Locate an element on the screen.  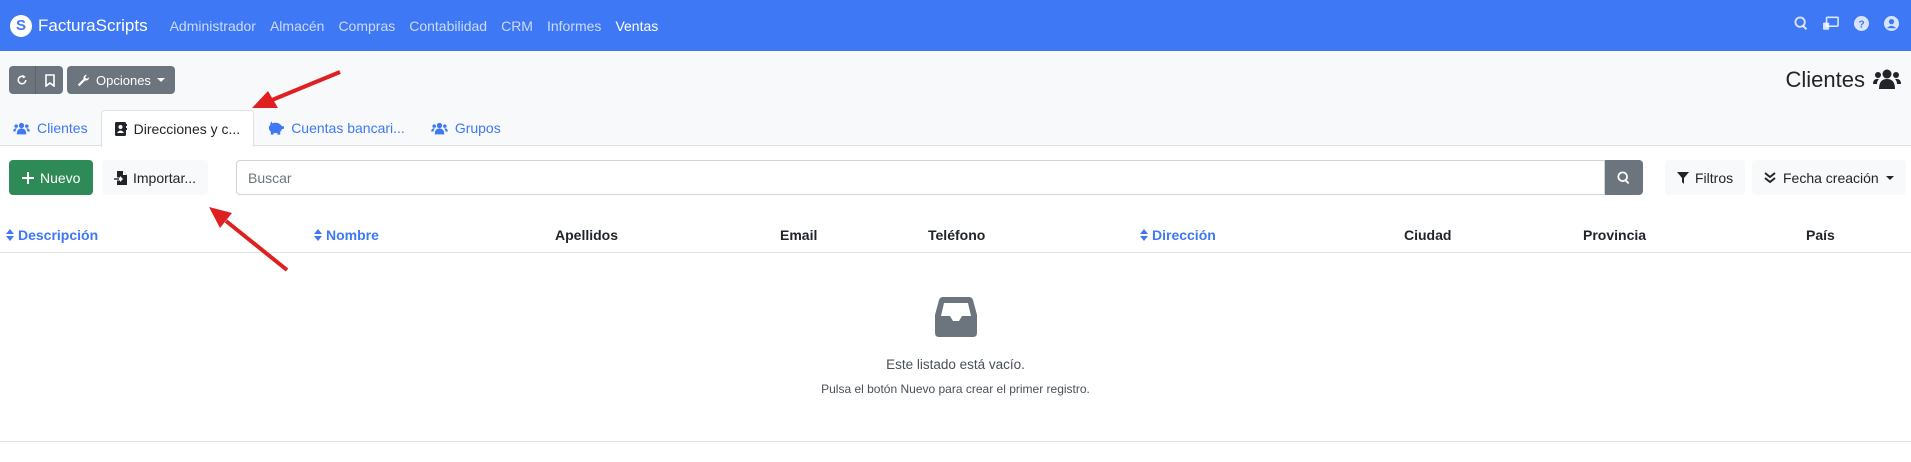
annotation-arrows is located at coordinates (275, 171).